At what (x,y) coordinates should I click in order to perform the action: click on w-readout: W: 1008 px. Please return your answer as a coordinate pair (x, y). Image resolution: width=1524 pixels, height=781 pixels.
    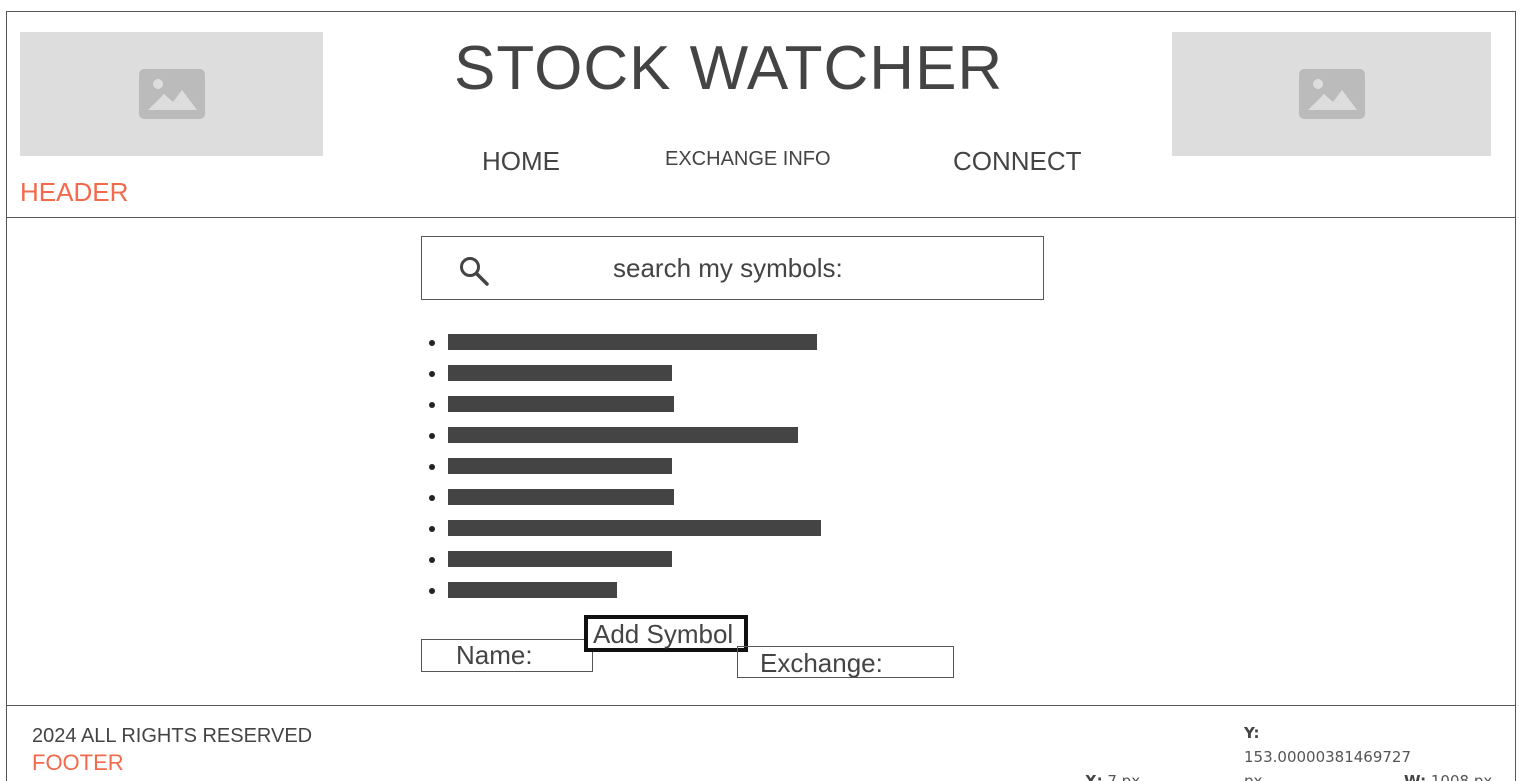
    Looking at the image, I should click on (1448, 776).